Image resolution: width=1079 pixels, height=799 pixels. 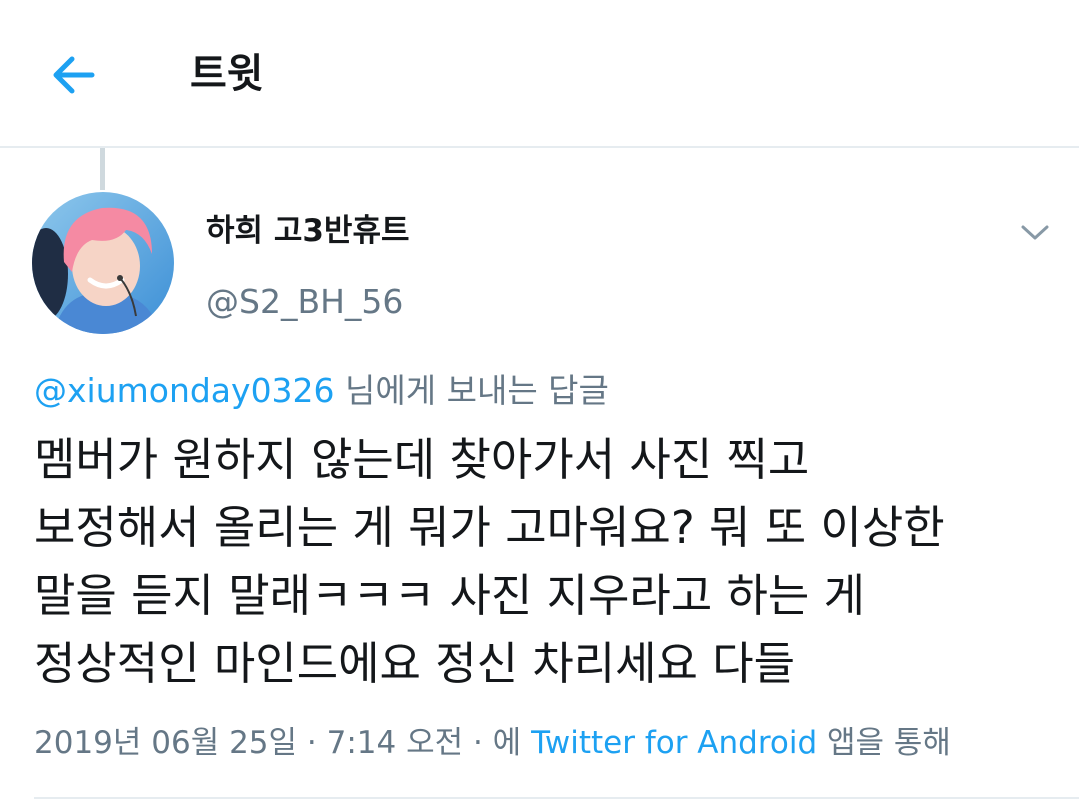 What do you see at coordinates (471, 390) in the screenshot?
I see `reply-context-suffix: 님에게 보내는 답글` at bounding box center [471, 390].